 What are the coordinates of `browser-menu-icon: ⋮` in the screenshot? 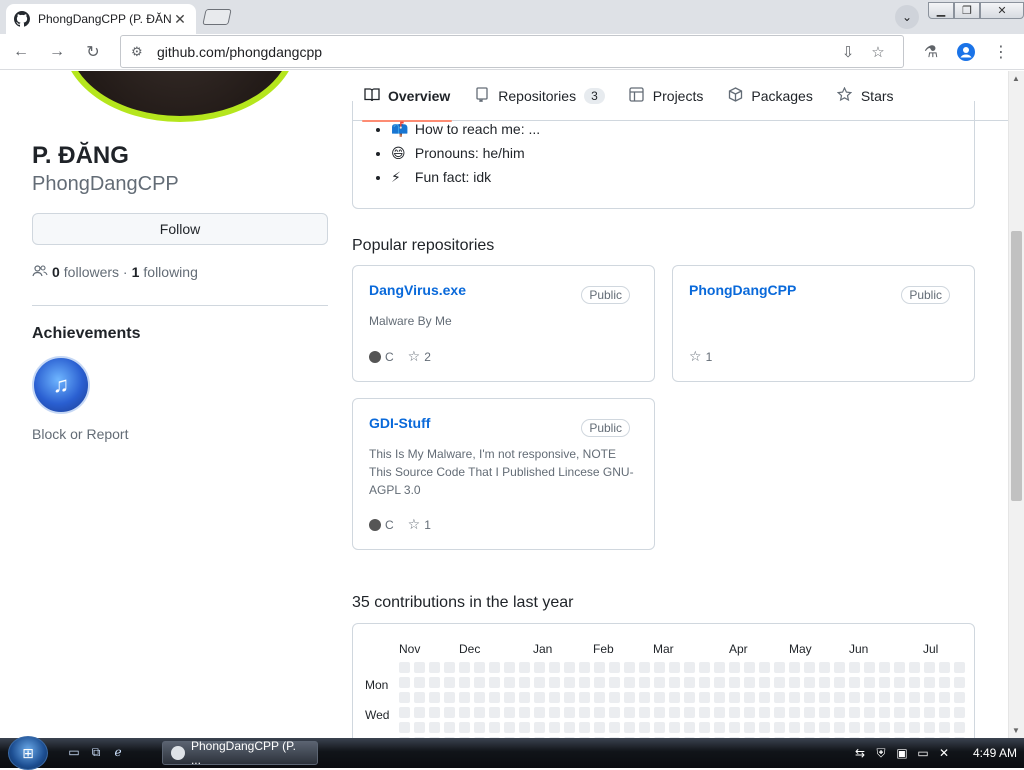 It's located at (1001, 52).